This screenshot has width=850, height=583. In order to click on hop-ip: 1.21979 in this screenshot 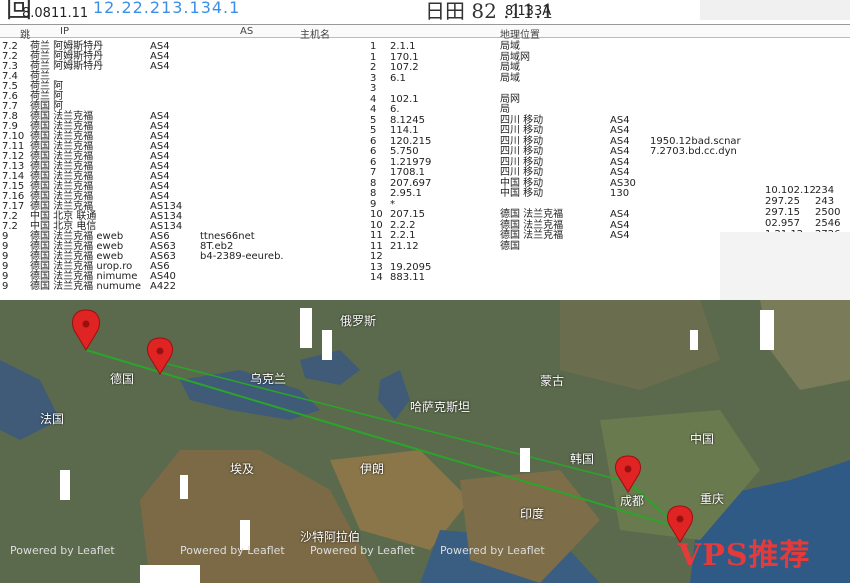, I will do `click(411, 162)`.